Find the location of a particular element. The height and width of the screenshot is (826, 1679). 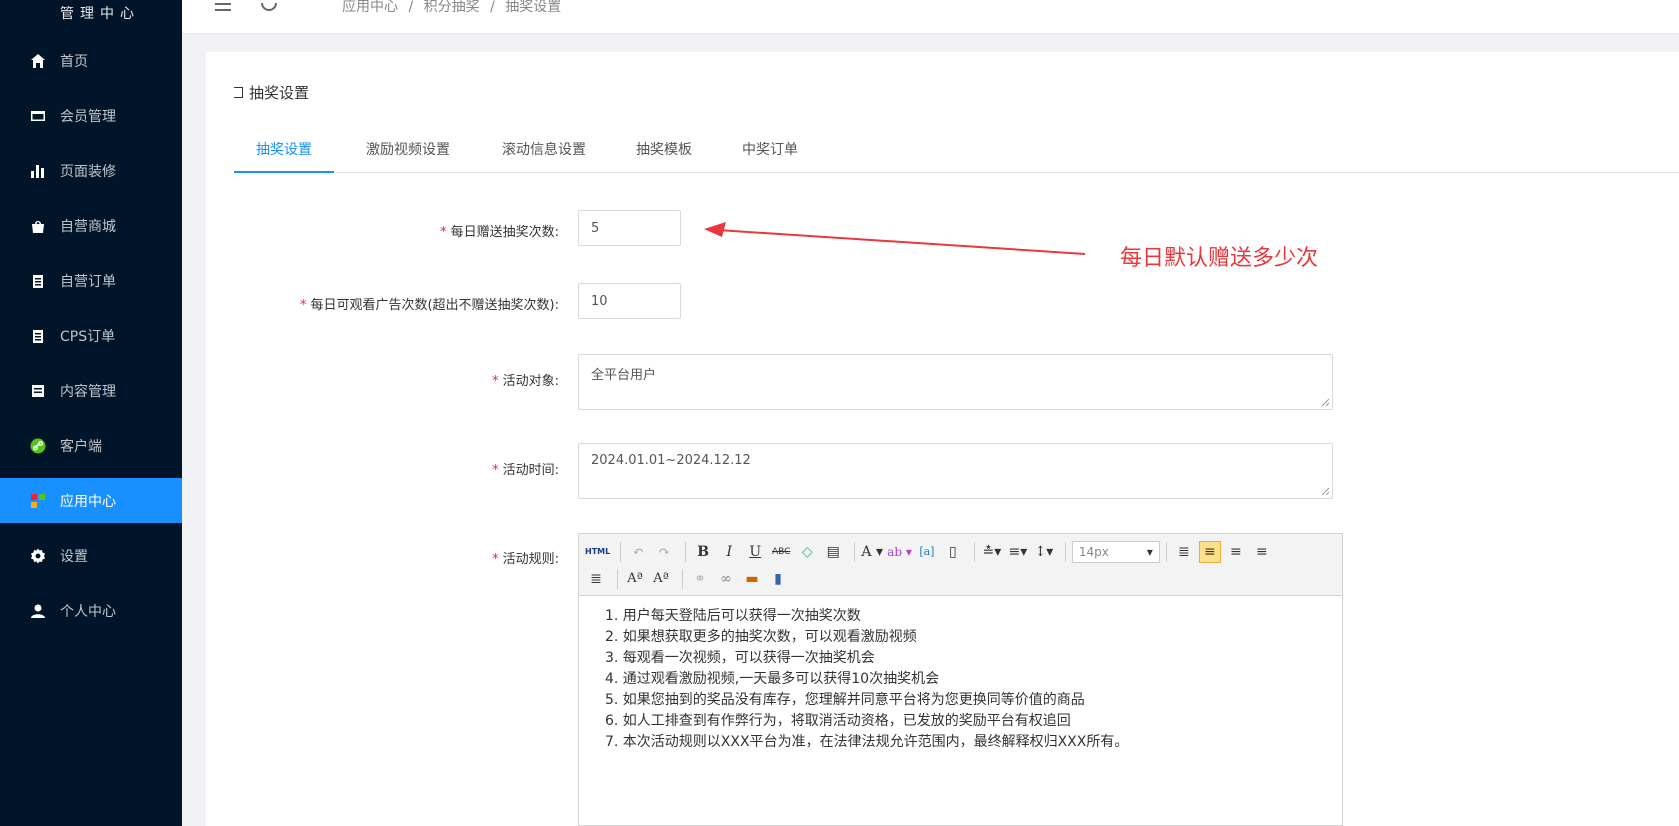

undo-icon: ↶ is located at coordinates (638, 552).